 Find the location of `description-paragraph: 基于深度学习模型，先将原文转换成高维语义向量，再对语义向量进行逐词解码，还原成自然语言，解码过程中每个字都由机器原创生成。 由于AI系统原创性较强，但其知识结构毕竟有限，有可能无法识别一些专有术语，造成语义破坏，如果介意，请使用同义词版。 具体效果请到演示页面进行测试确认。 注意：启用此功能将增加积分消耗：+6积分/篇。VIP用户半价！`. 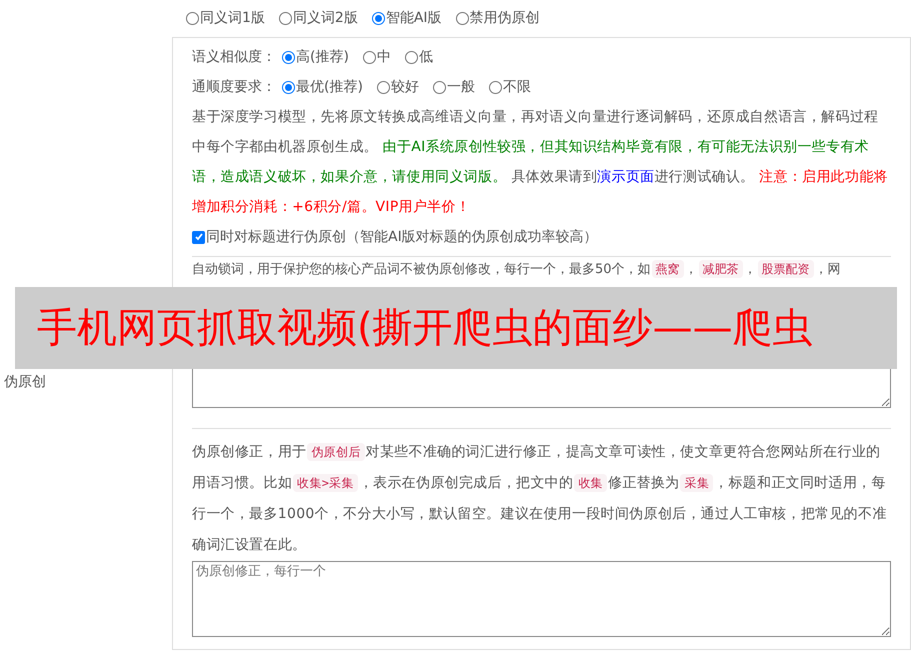

description-paragraph: 基于深度学习模型，先将原文转换成高维语义向量，再对语义向量进行逐词解码，还原成自然语言，解码过程中每个字都由机器原创生成。 由于AI系统原创性较强，但其知识结构毕竟有限，有可能无法识别一些专有术语，造成语义破坏，如果介意，请使用同义词版。 具体效果请到演示页面进行测试确认。 注意：启用此功能将增加积分消耗：+6积分/篇。VIP用户半价！ is located at coordinates (540, 162).